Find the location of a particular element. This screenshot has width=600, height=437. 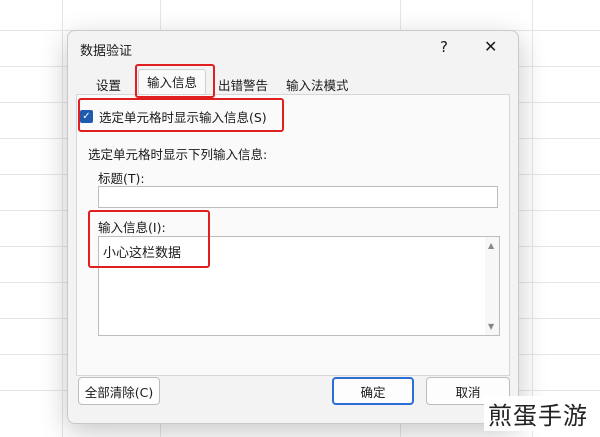

scroll-up-icon: ▲ is located at coordinates (491, 245).